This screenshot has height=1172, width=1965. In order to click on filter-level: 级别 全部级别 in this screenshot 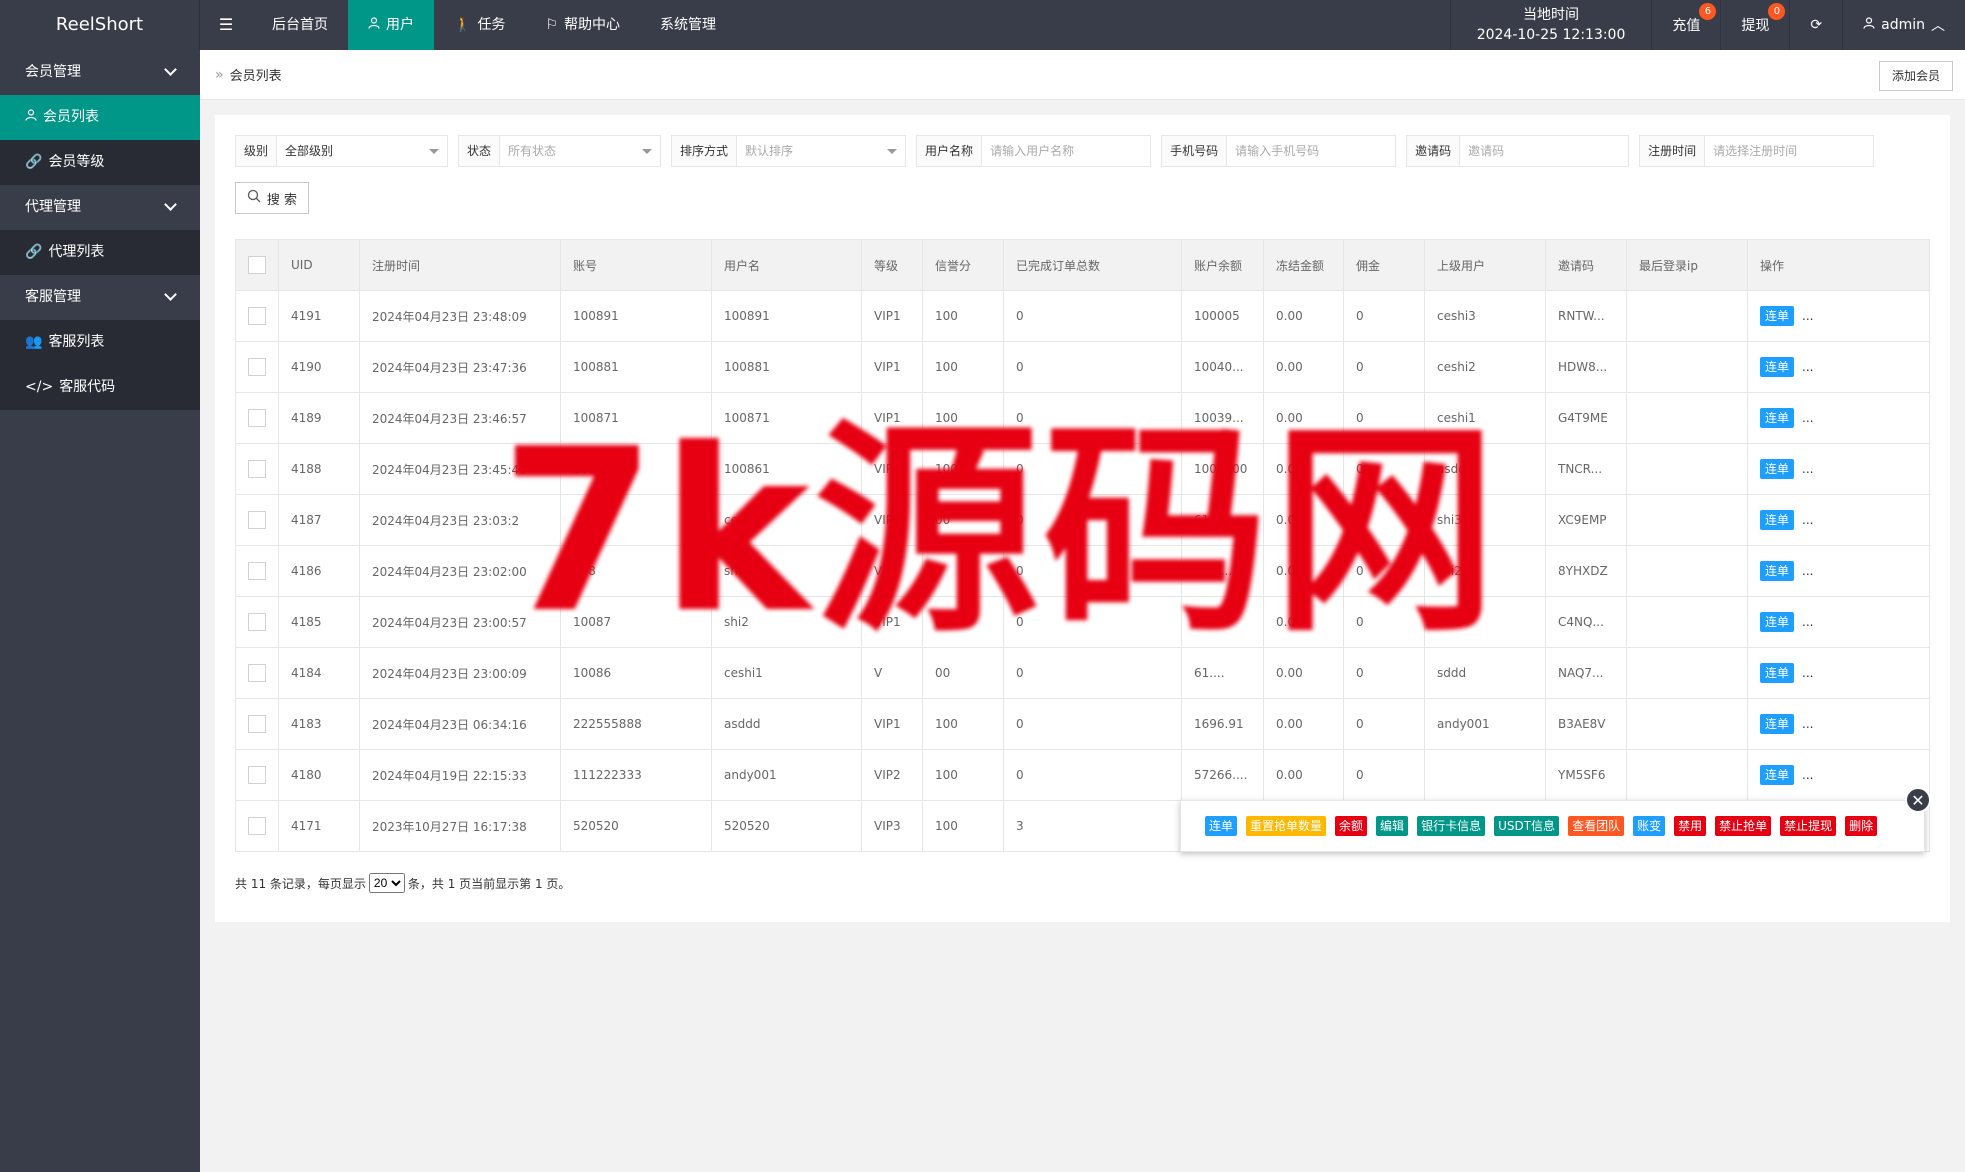, I will do `click(342, 151)`.